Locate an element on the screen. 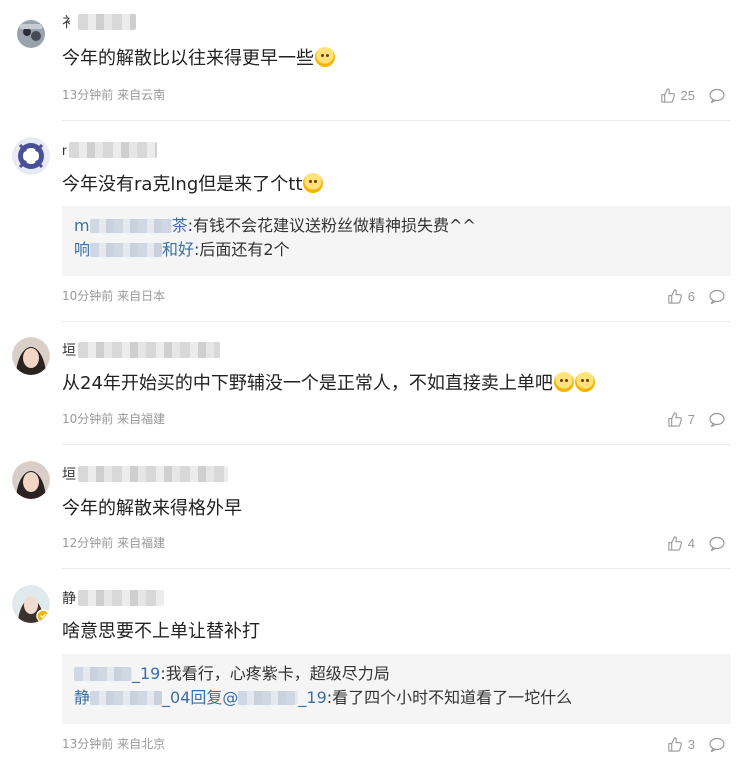 The image size is (739, 765). reply-text: :后面还有2个 is located at coordinates (242, 249).